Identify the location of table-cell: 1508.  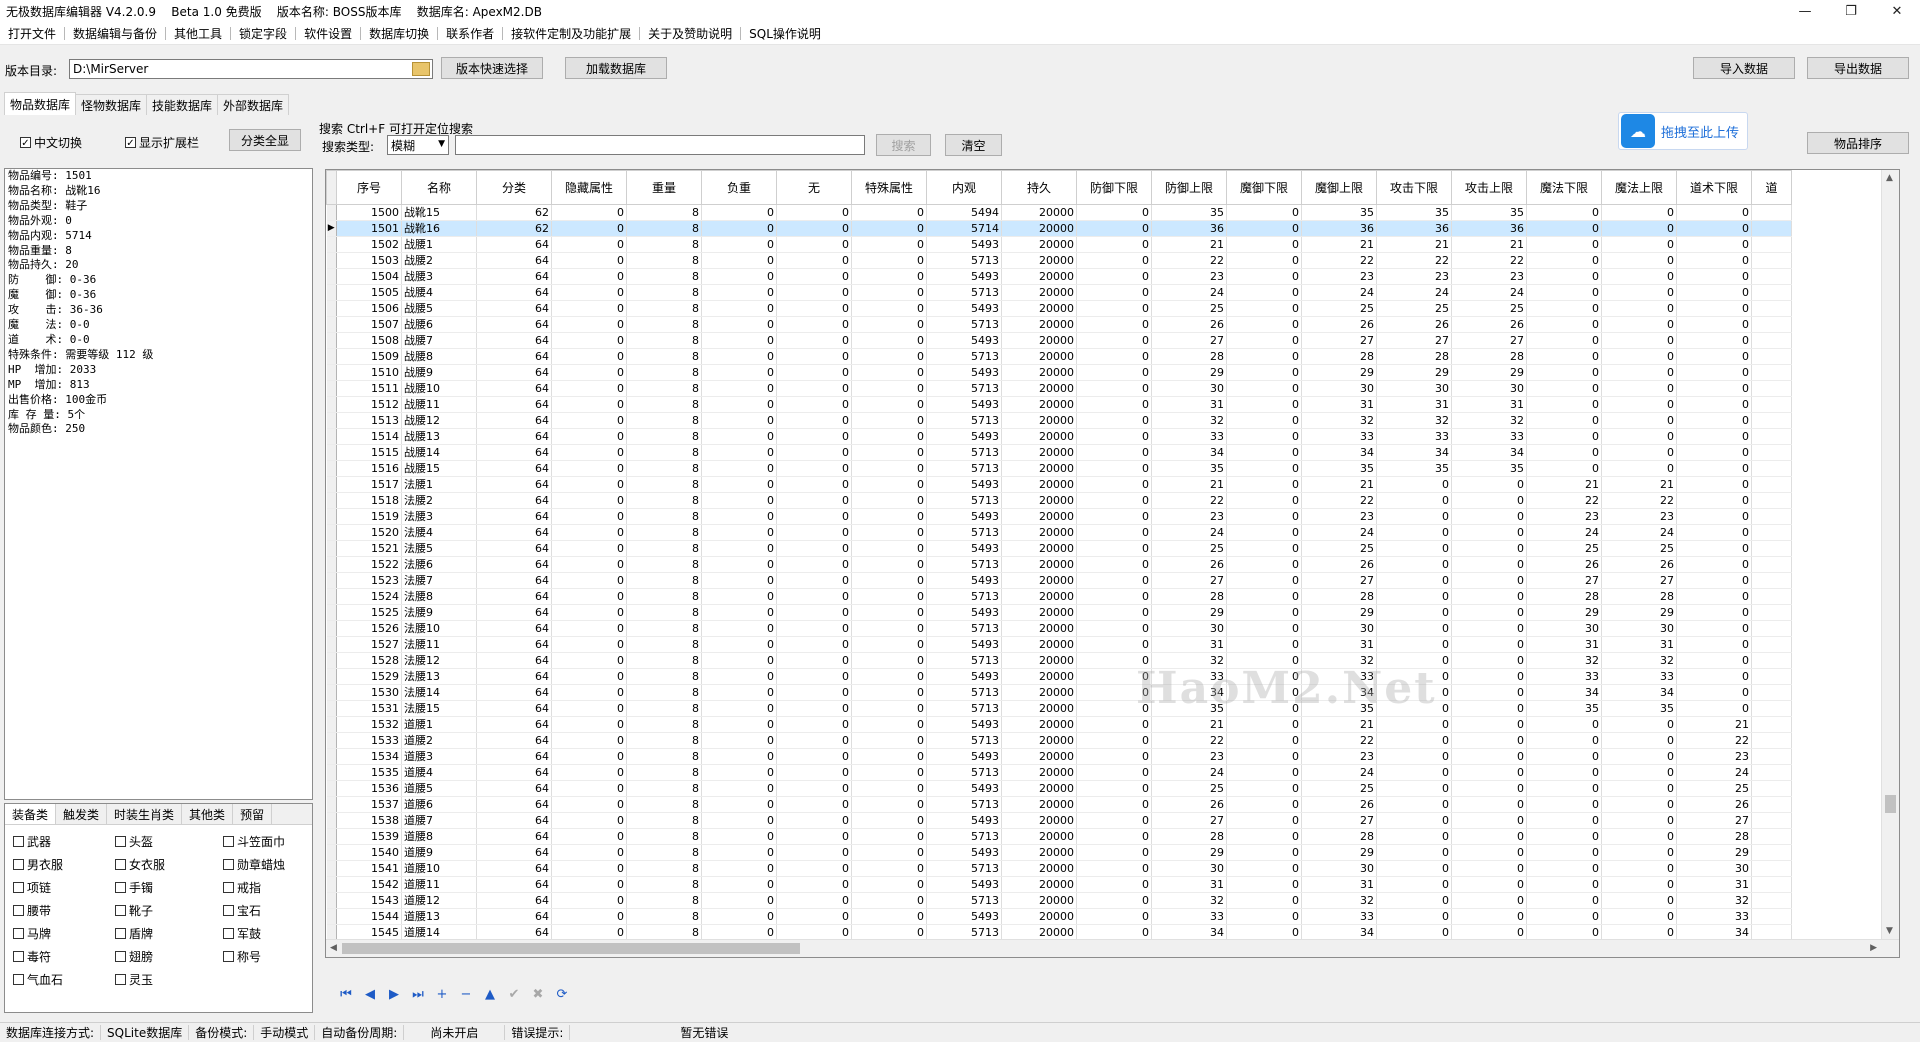
(369, 340).